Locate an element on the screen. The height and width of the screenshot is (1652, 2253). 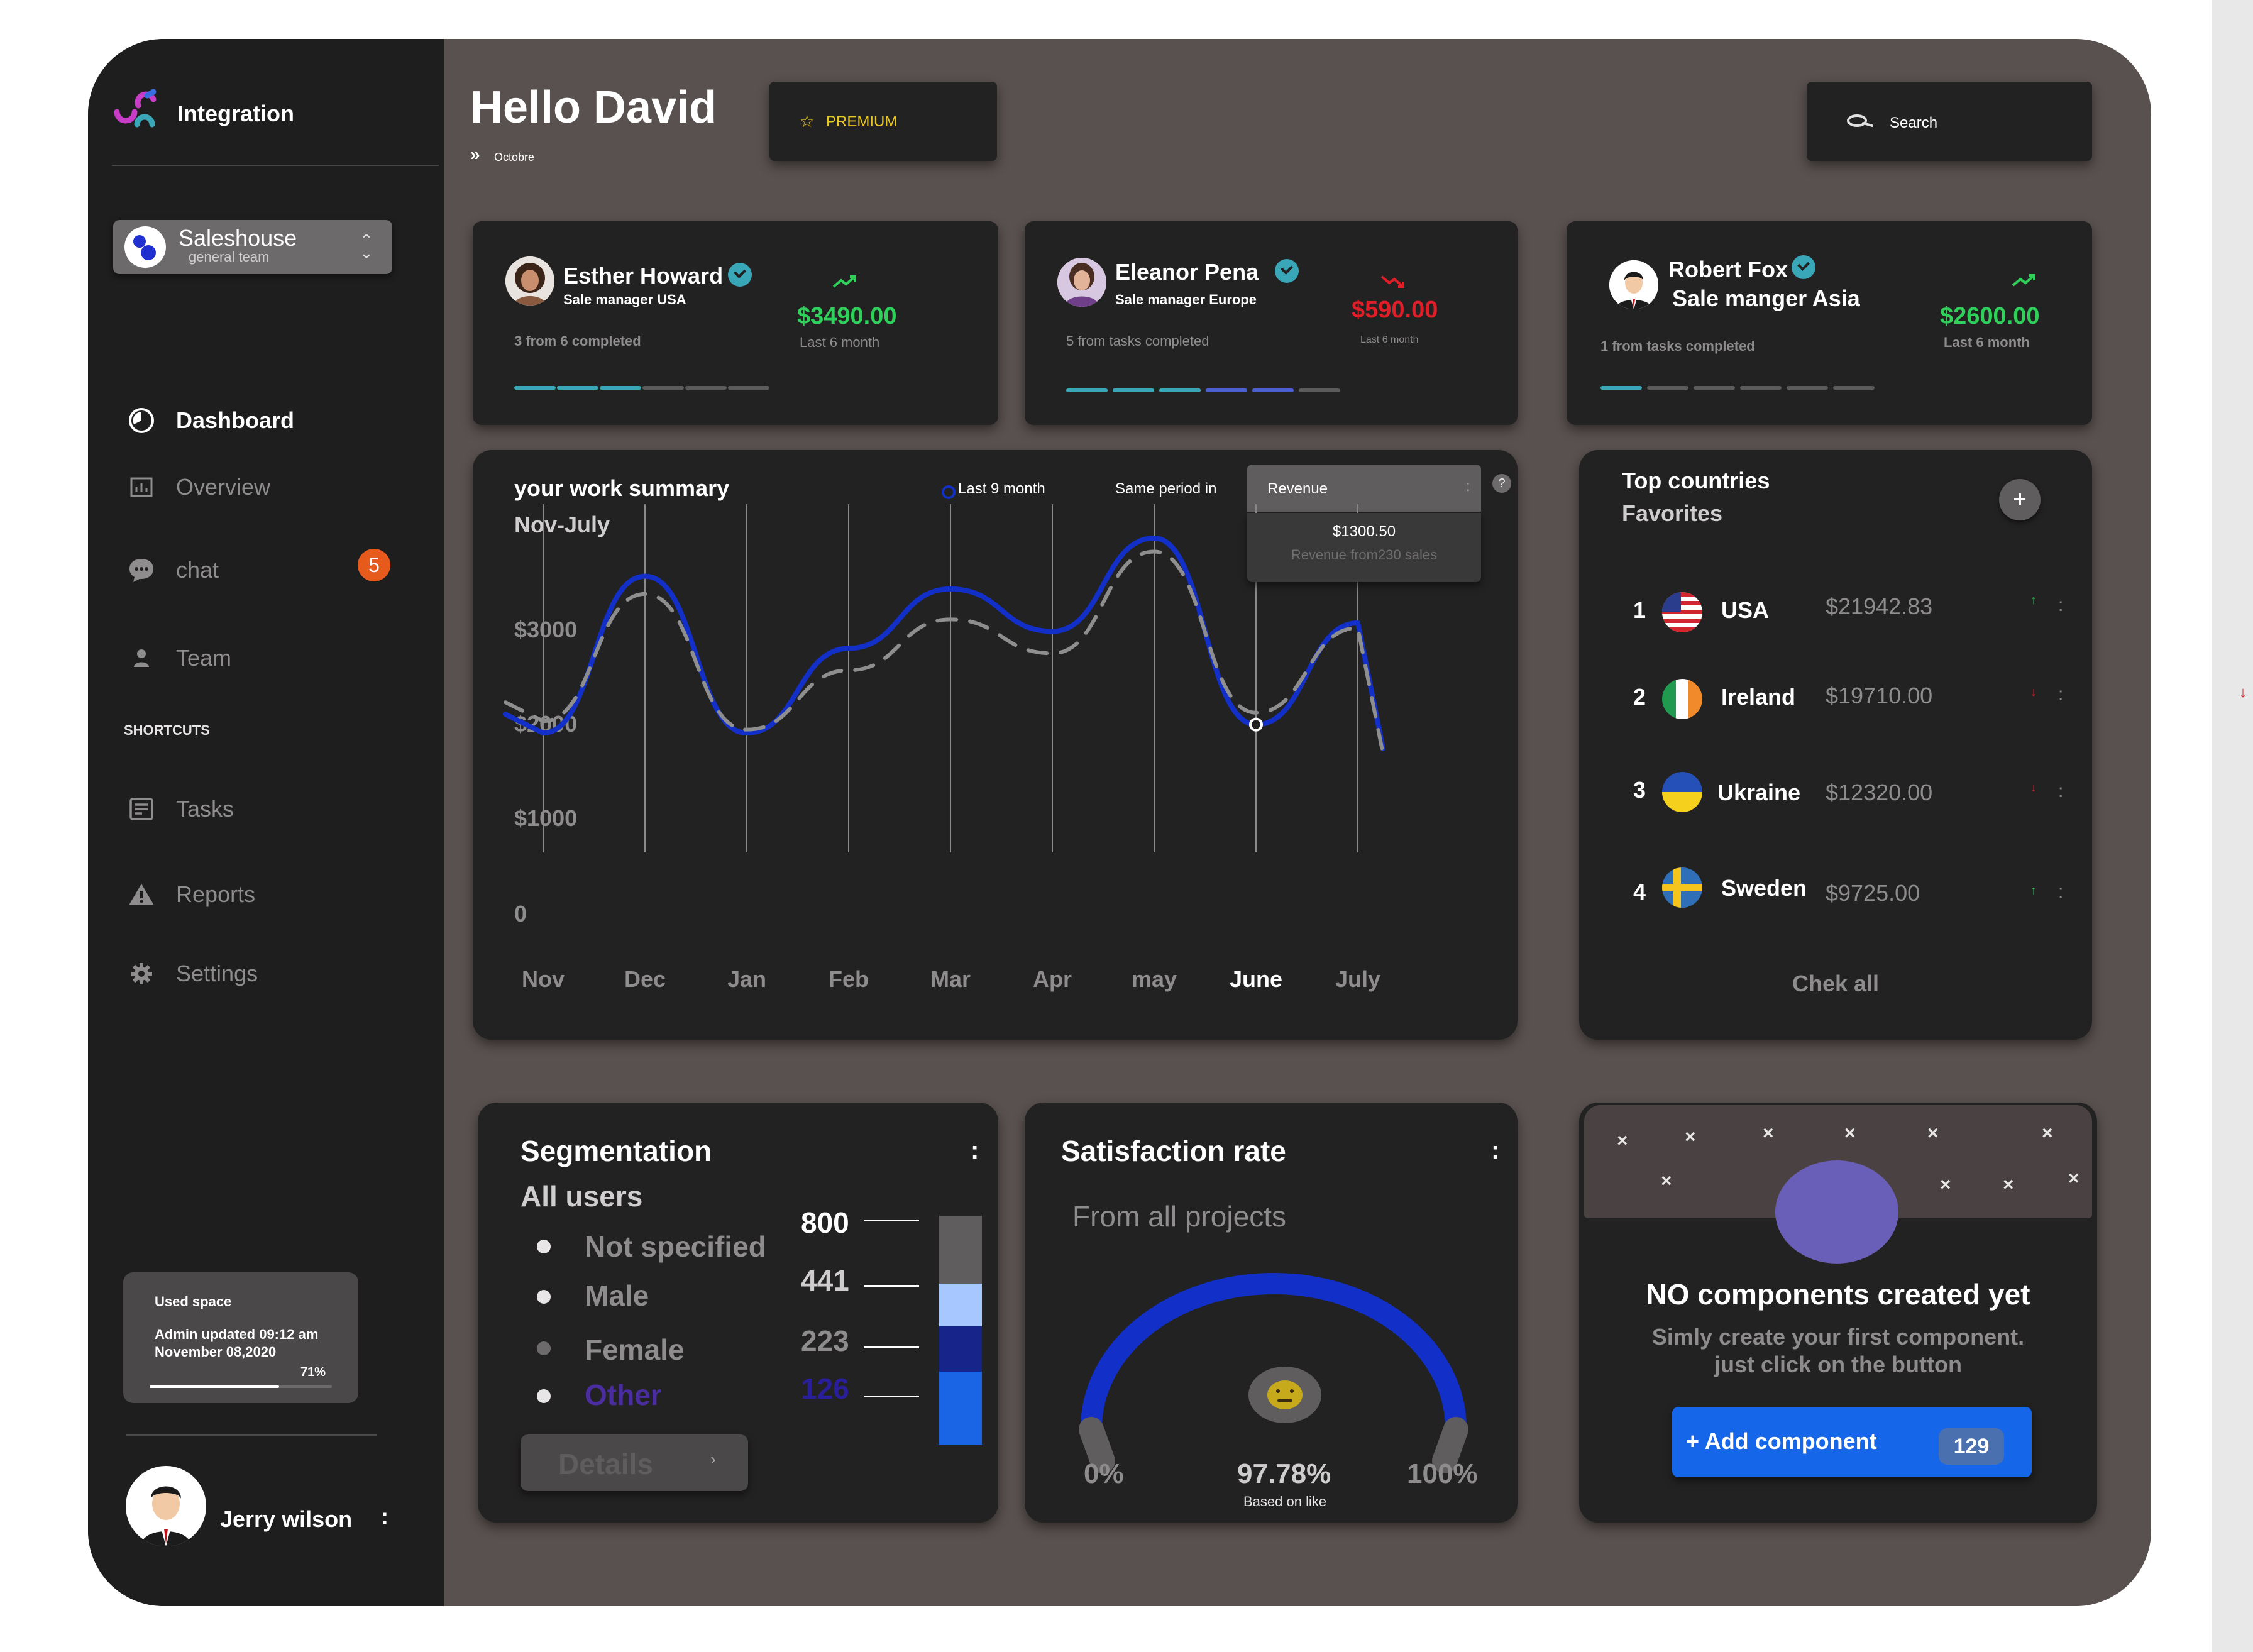
nav-reports-label: Reports is located at coordinates (216, 894).